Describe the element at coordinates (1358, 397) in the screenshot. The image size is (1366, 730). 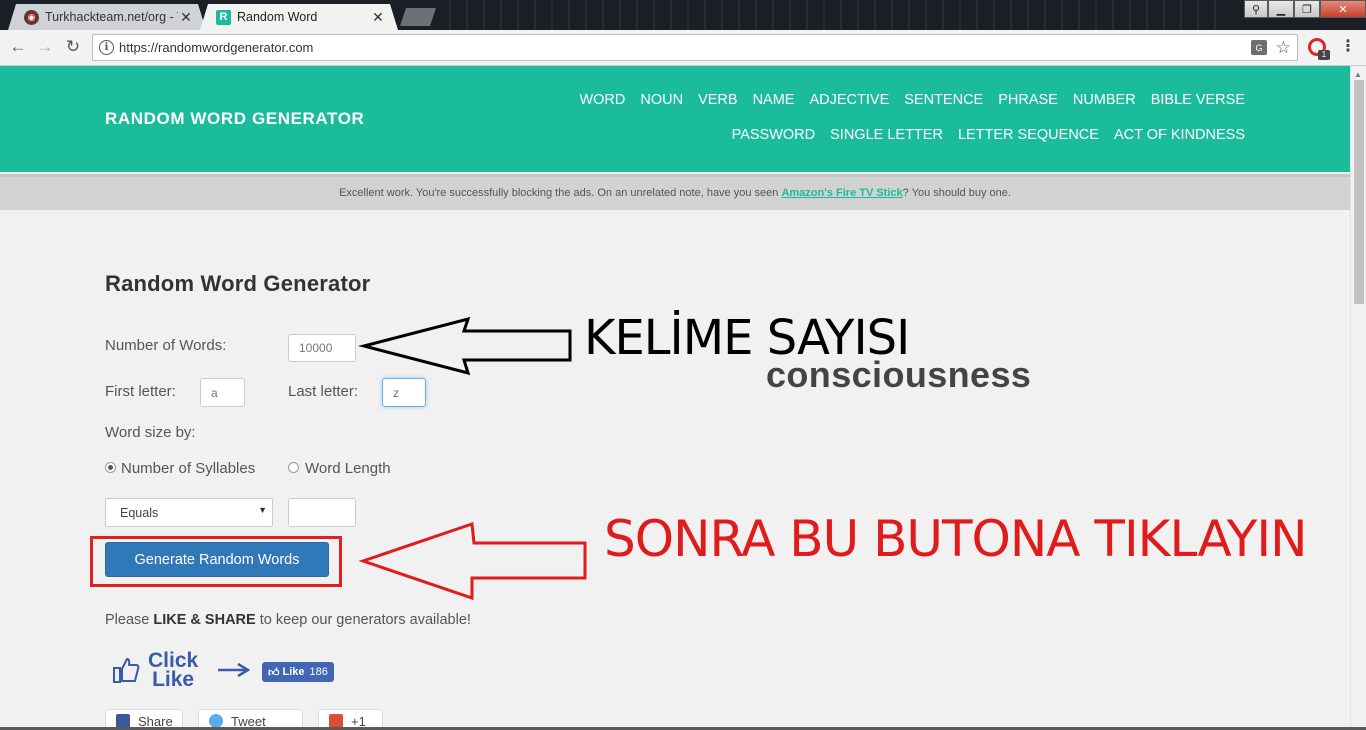
I see `page-scrollbar: ▲` at that location.